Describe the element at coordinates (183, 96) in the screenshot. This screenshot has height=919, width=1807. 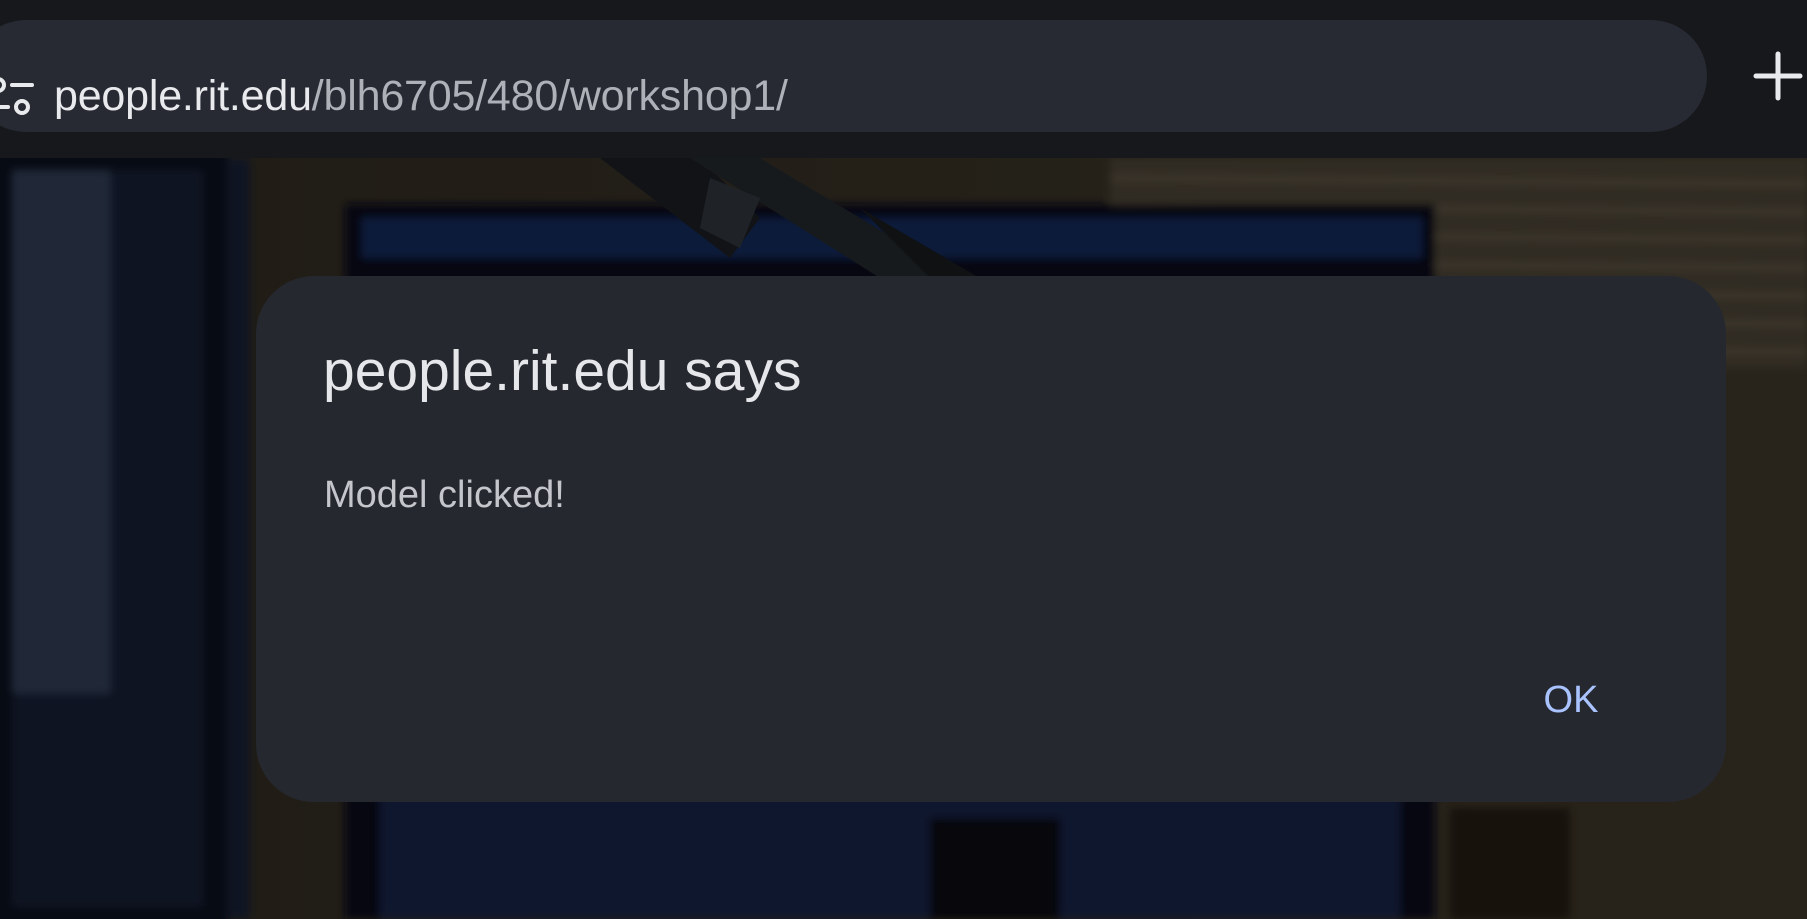
I see `url-host: people.rit.edu` at that location.